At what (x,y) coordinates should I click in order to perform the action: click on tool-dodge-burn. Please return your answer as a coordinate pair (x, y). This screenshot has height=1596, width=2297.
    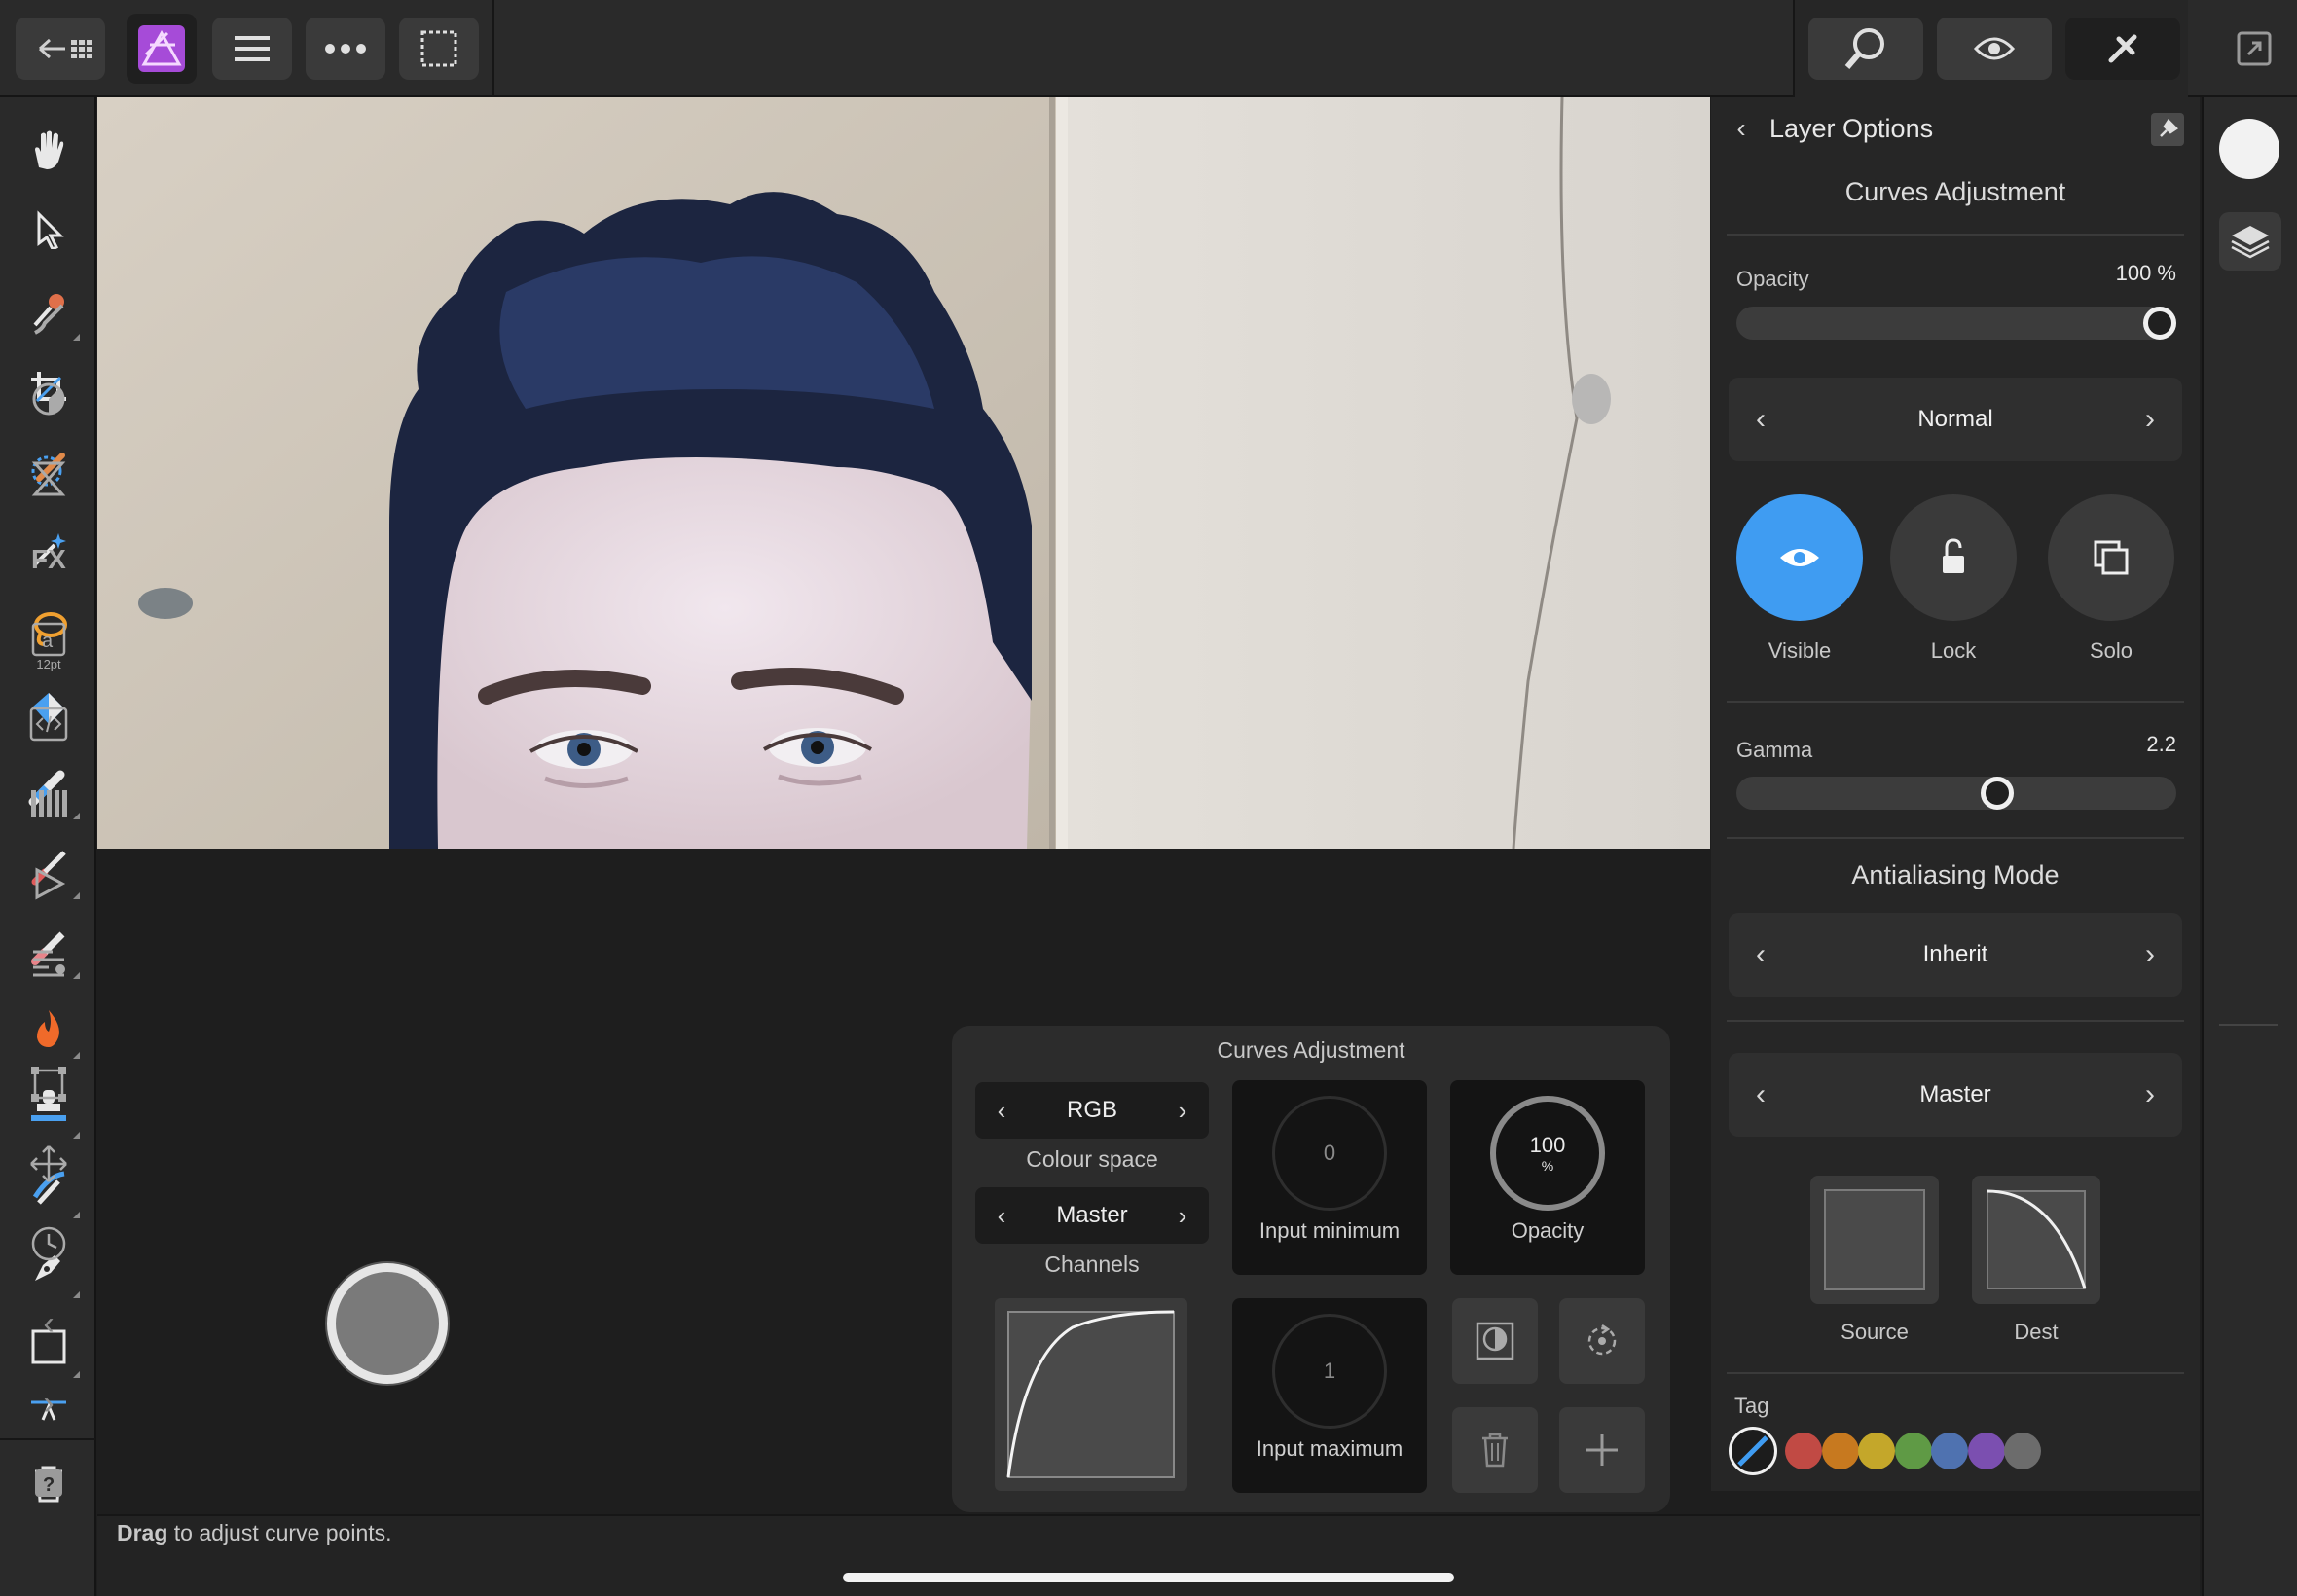
    Looking at the image, I should click on (49, 1028).